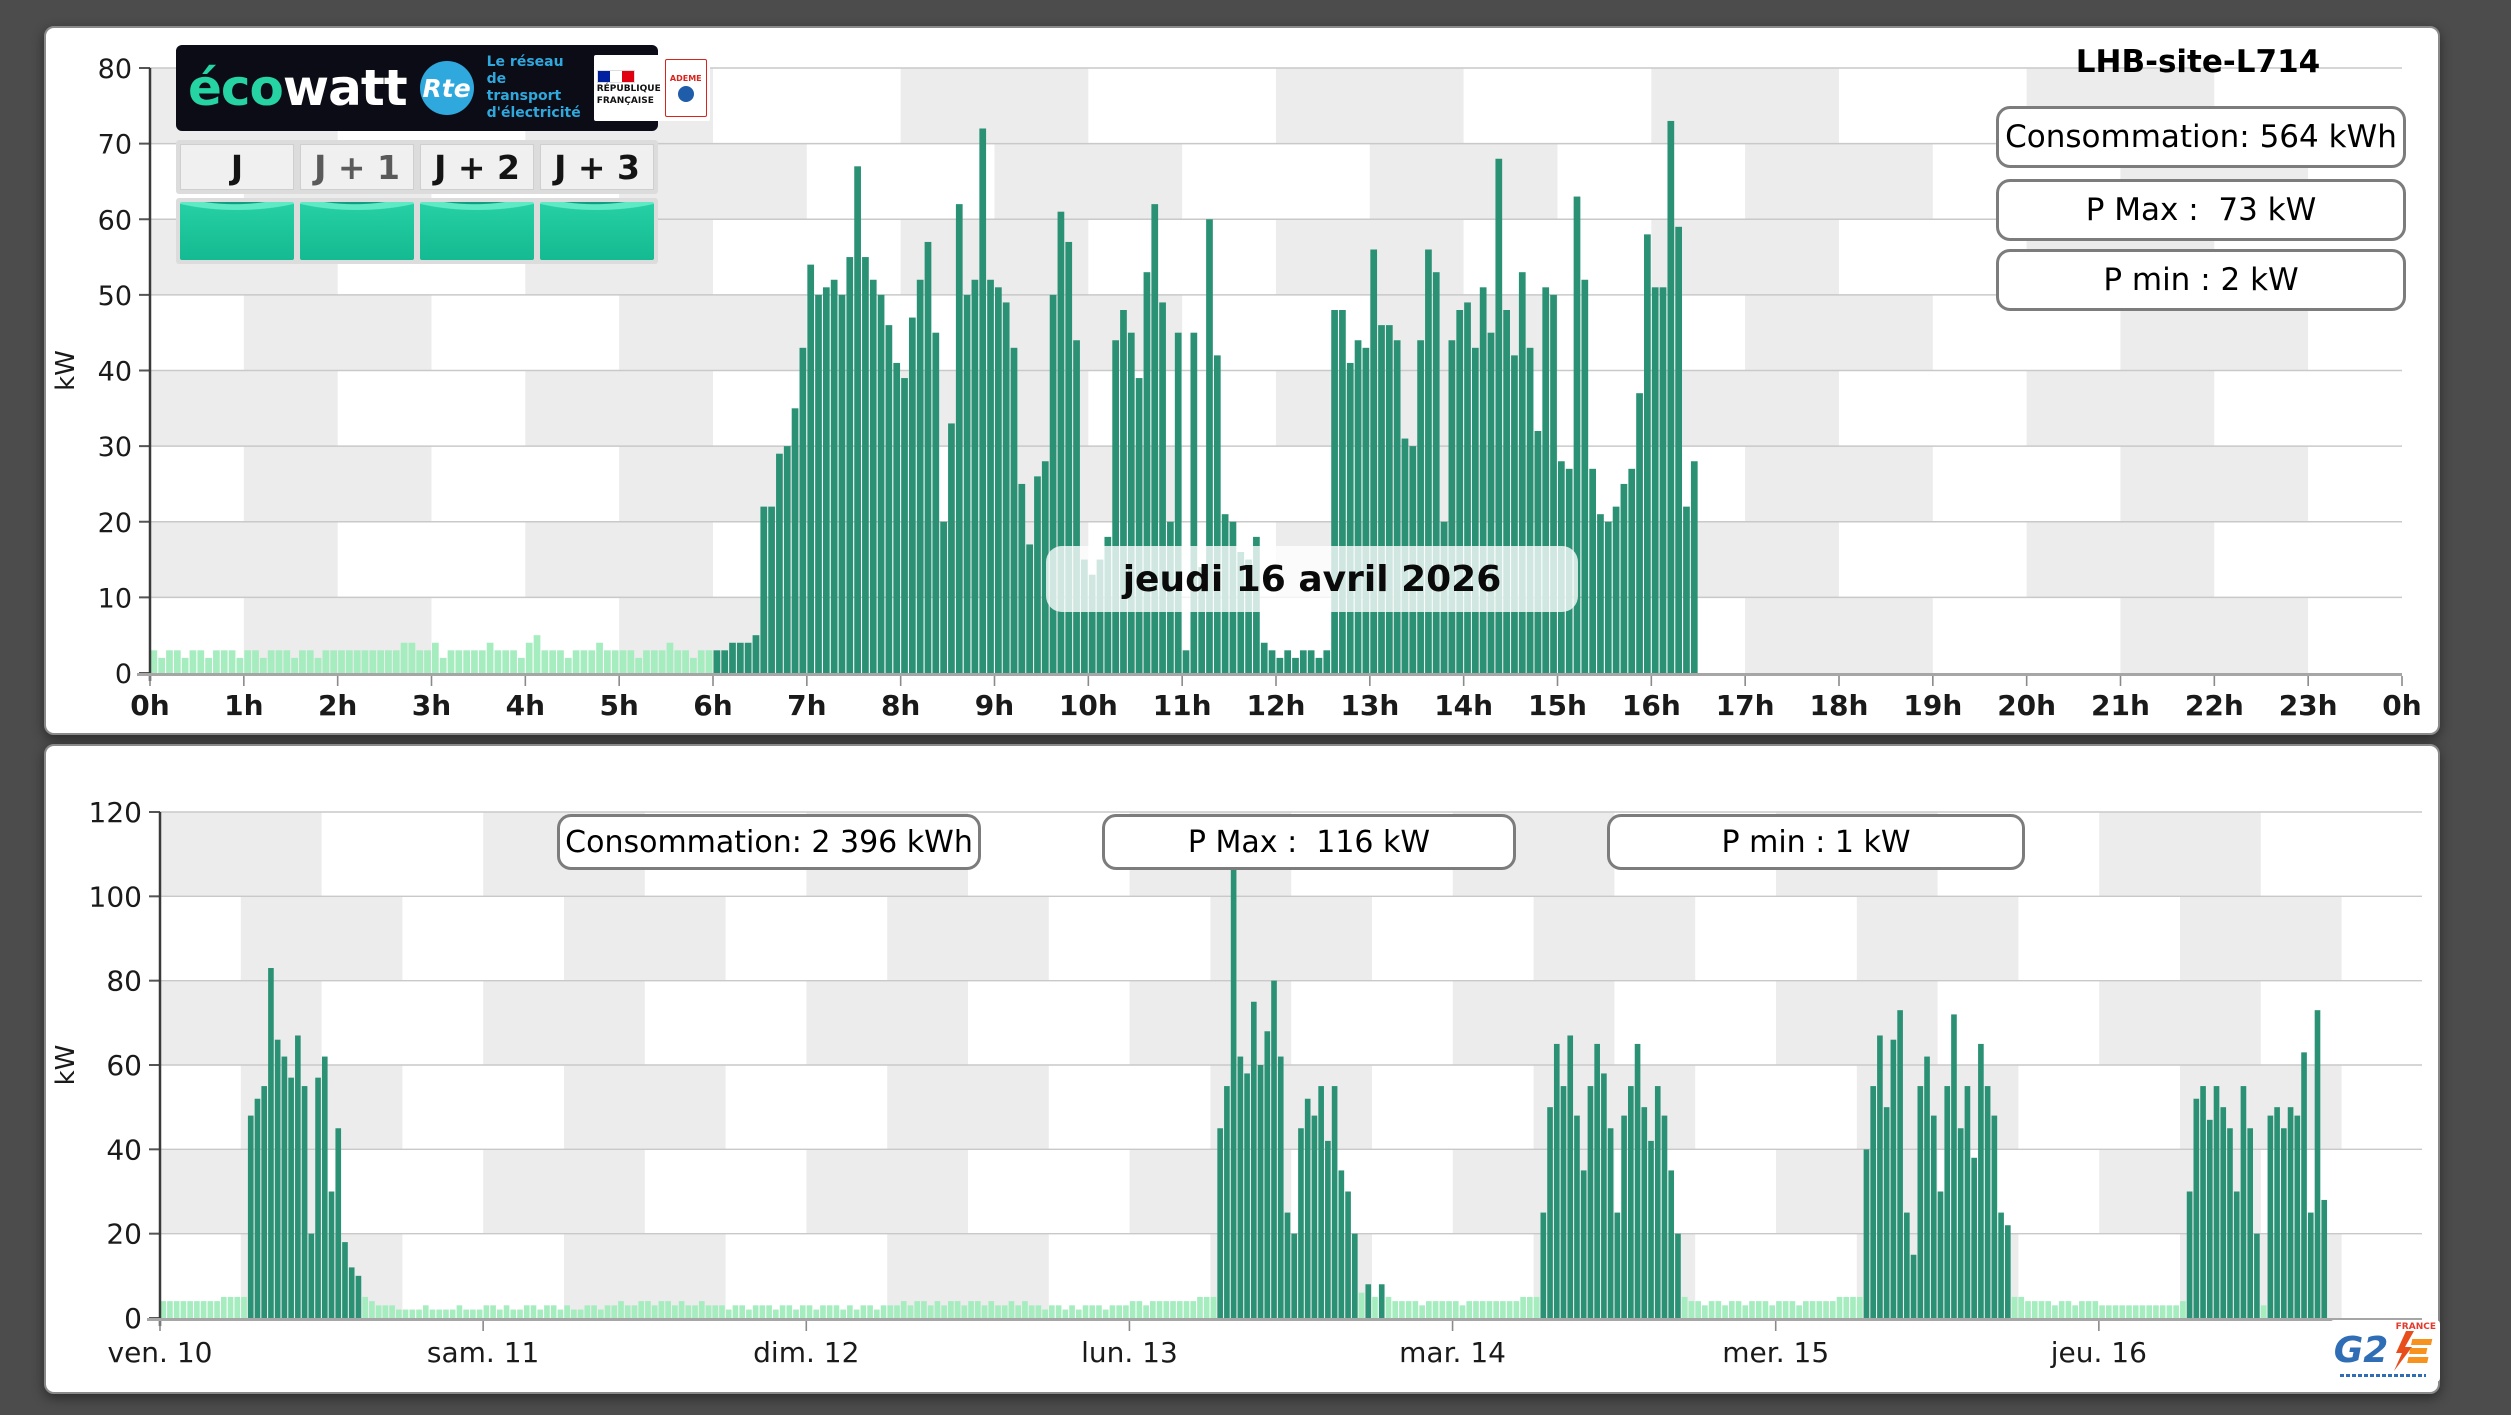 The image size is (2511, 1415). I want to click on svg-text: 100, so click(115, 896).